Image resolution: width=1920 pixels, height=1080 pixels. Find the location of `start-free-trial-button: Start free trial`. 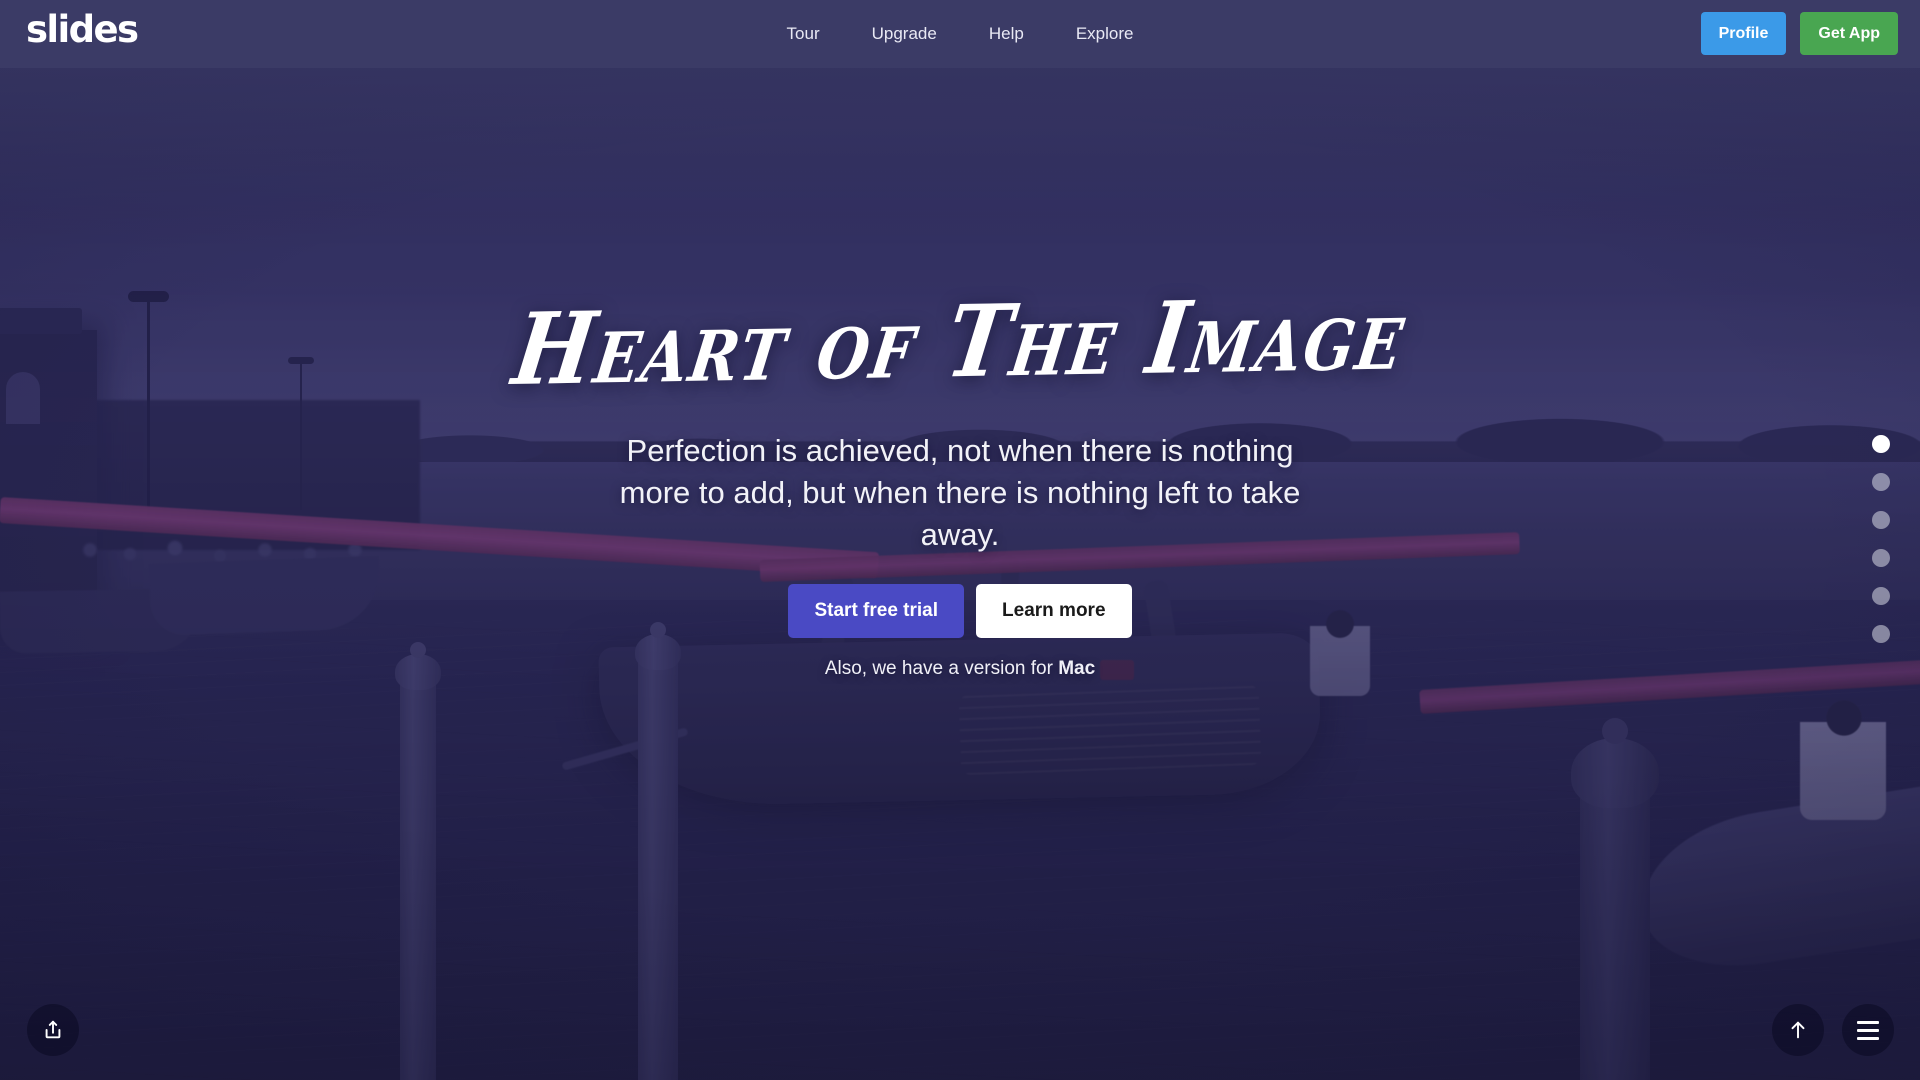

start-free-trial-button: Start free trial is located at coordinates (876, 611).